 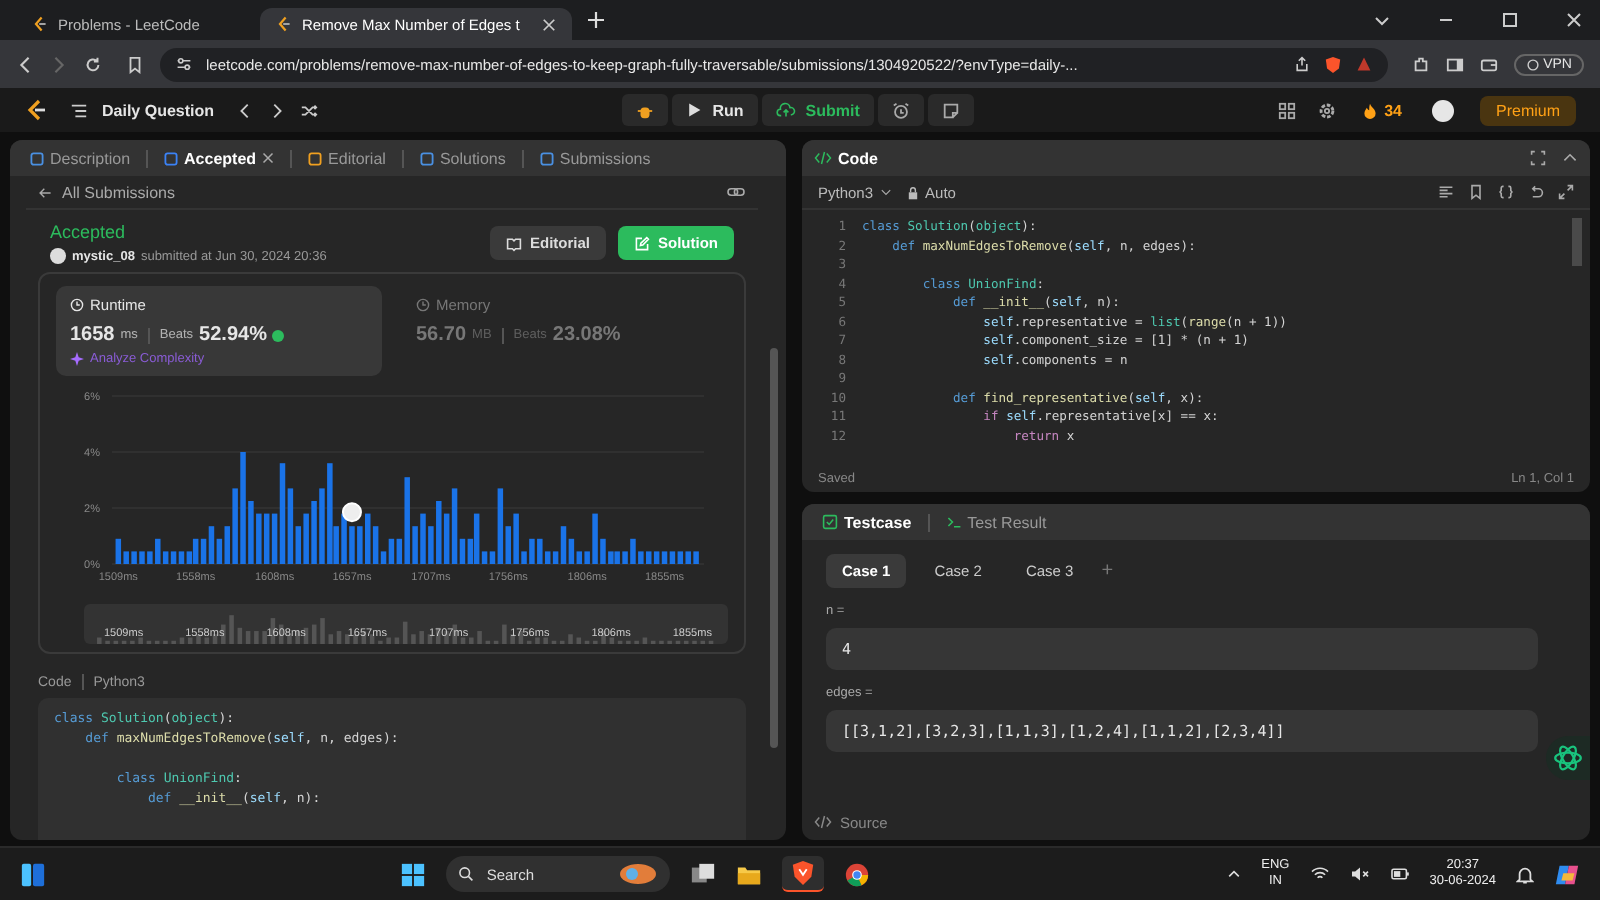 What do you see at coordinates (158, 110) in the screenshot?
I see `daily-question-link: Daily Question` at bounding box center [158, 110].